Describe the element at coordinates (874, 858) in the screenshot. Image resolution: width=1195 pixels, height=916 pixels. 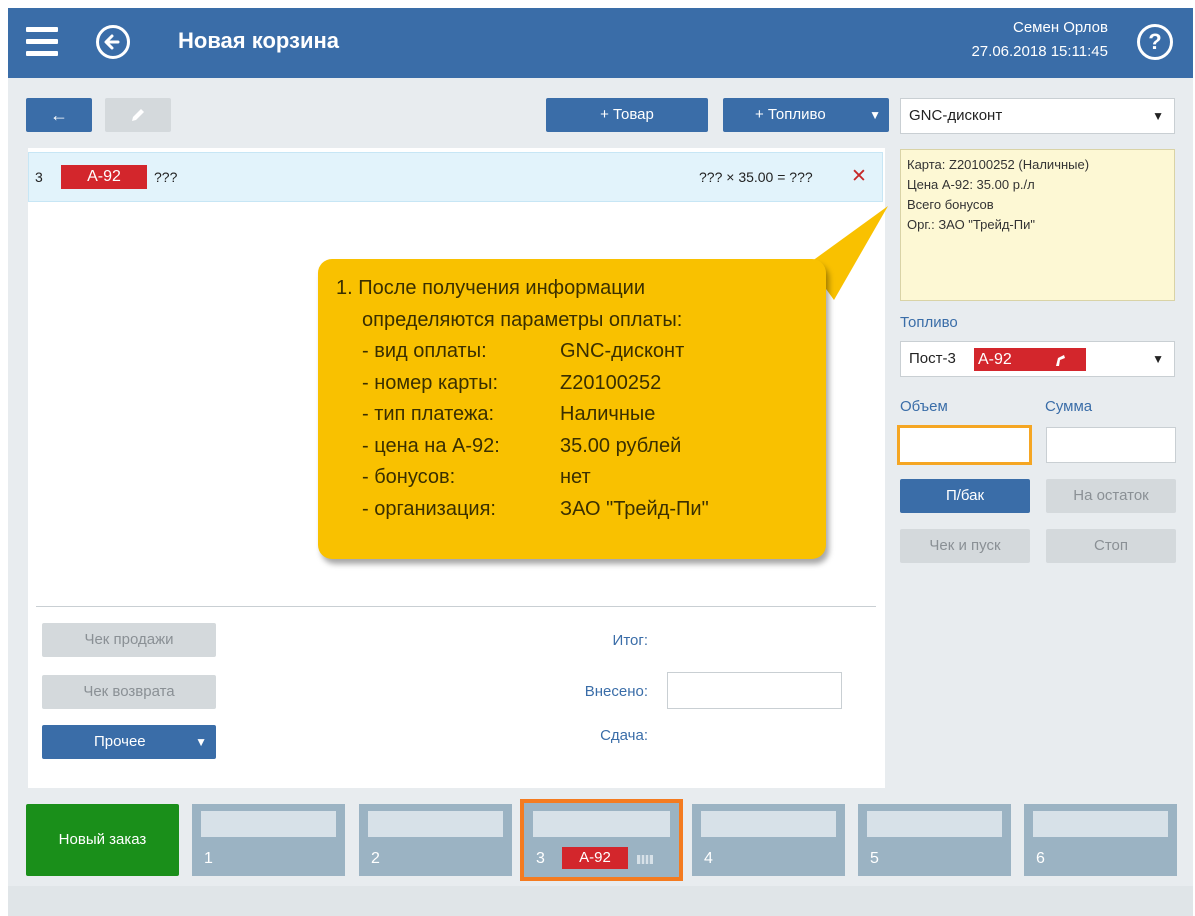
I see `tile-number: 5` at that location.